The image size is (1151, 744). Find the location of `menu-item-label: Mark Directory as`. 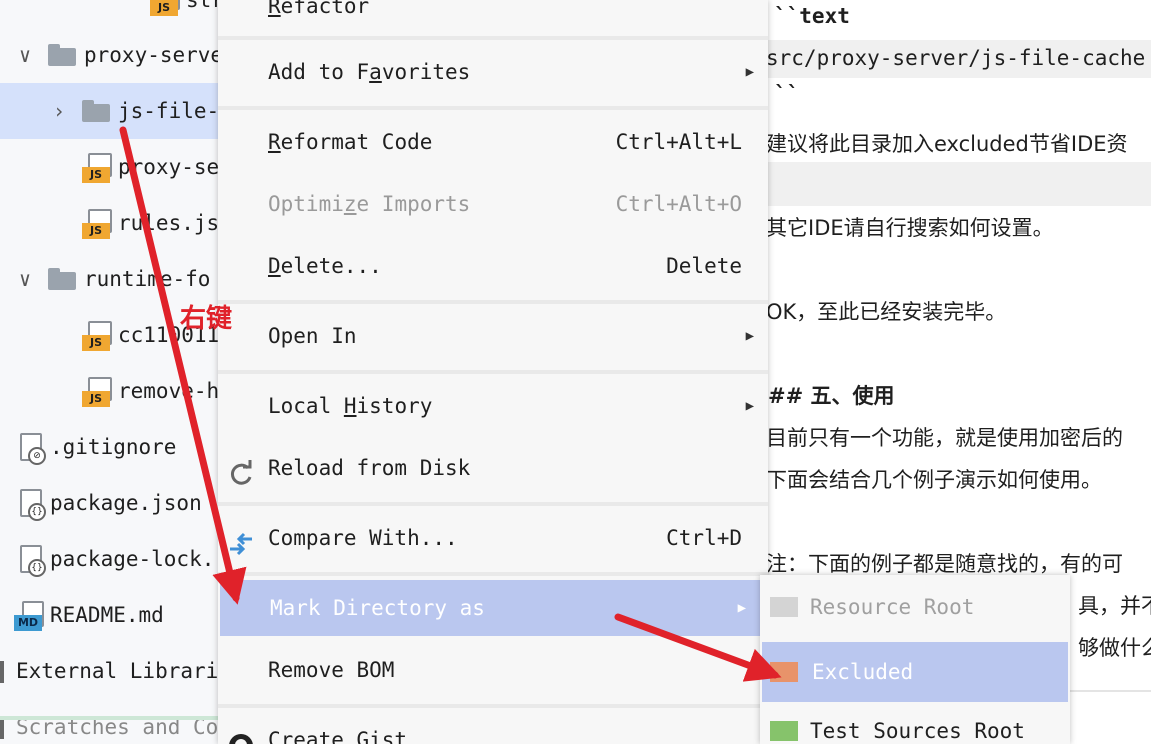

menu-item-label: Mark Directory as is located at coordinates (377, 608).